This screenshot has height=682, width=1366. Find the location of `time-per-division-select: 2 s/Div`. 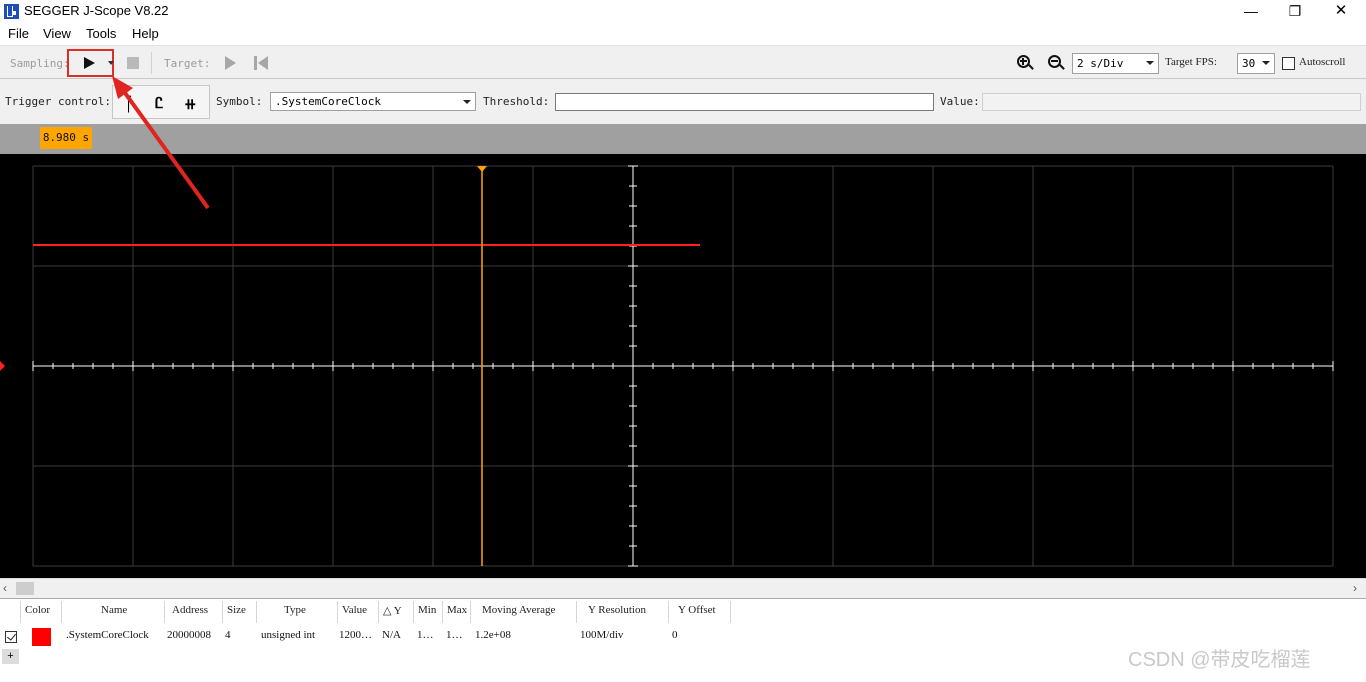

time-per-division-select: 2 s/Div is located at coordinates (1115, 63).